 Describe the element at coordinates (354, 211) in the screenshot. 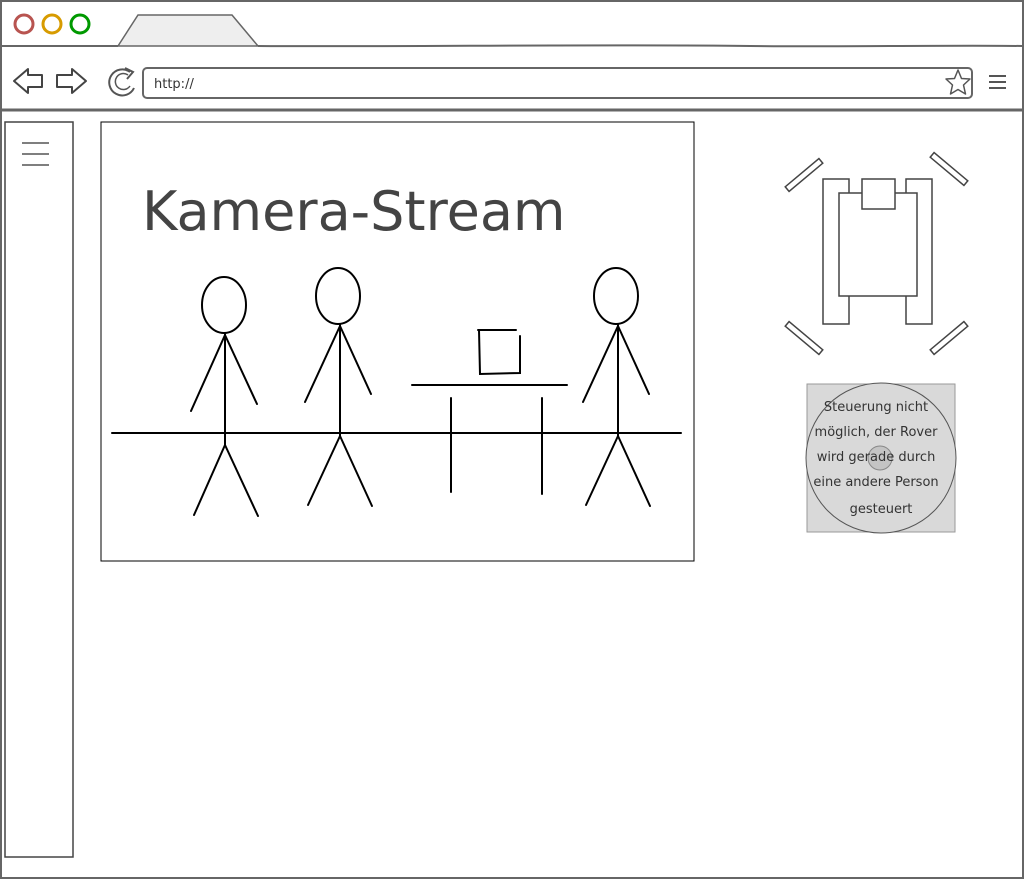

I see `camera-stream-title: Kamera-Stream` at that location.